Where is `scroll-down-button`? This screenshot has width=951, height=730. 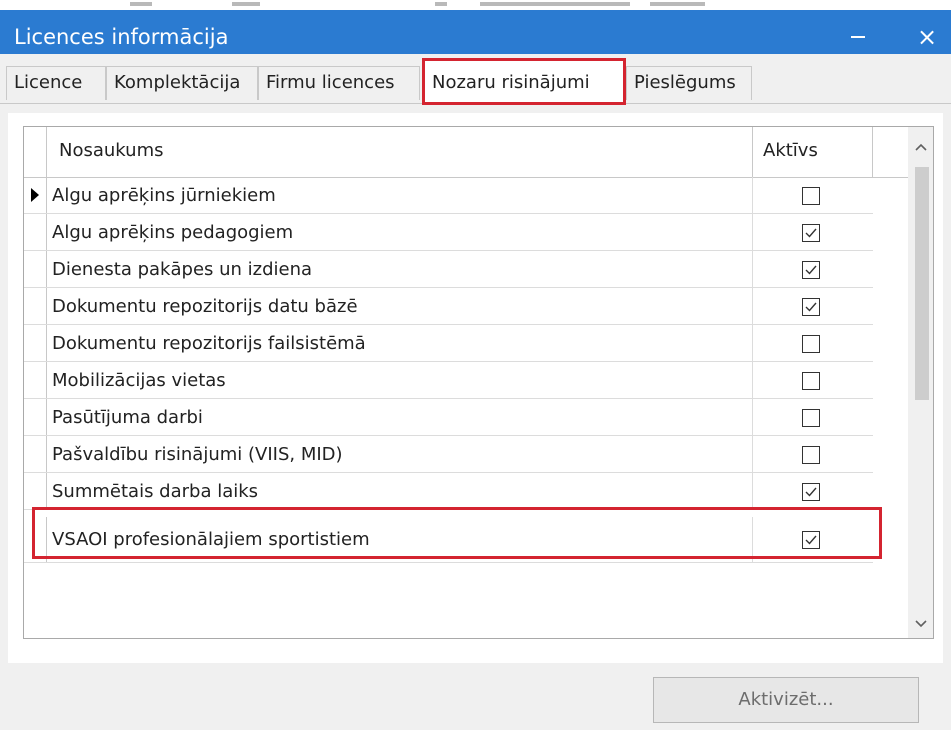
scroll-down-button is located at coordinates (920, 624).